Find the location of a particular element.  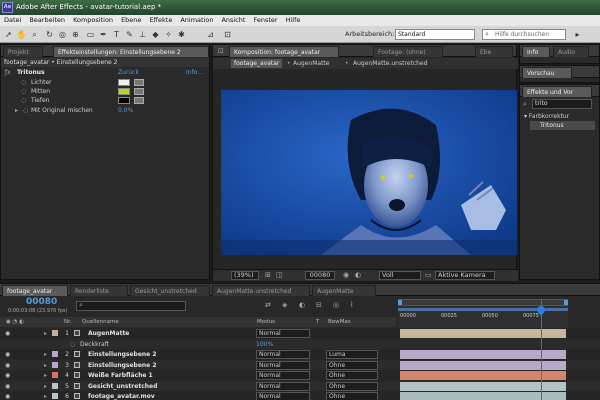

layer-row: ◉ ▸ 3 Einstellungsebene 2 Normal Ohne is located at coordinates (300, 365).